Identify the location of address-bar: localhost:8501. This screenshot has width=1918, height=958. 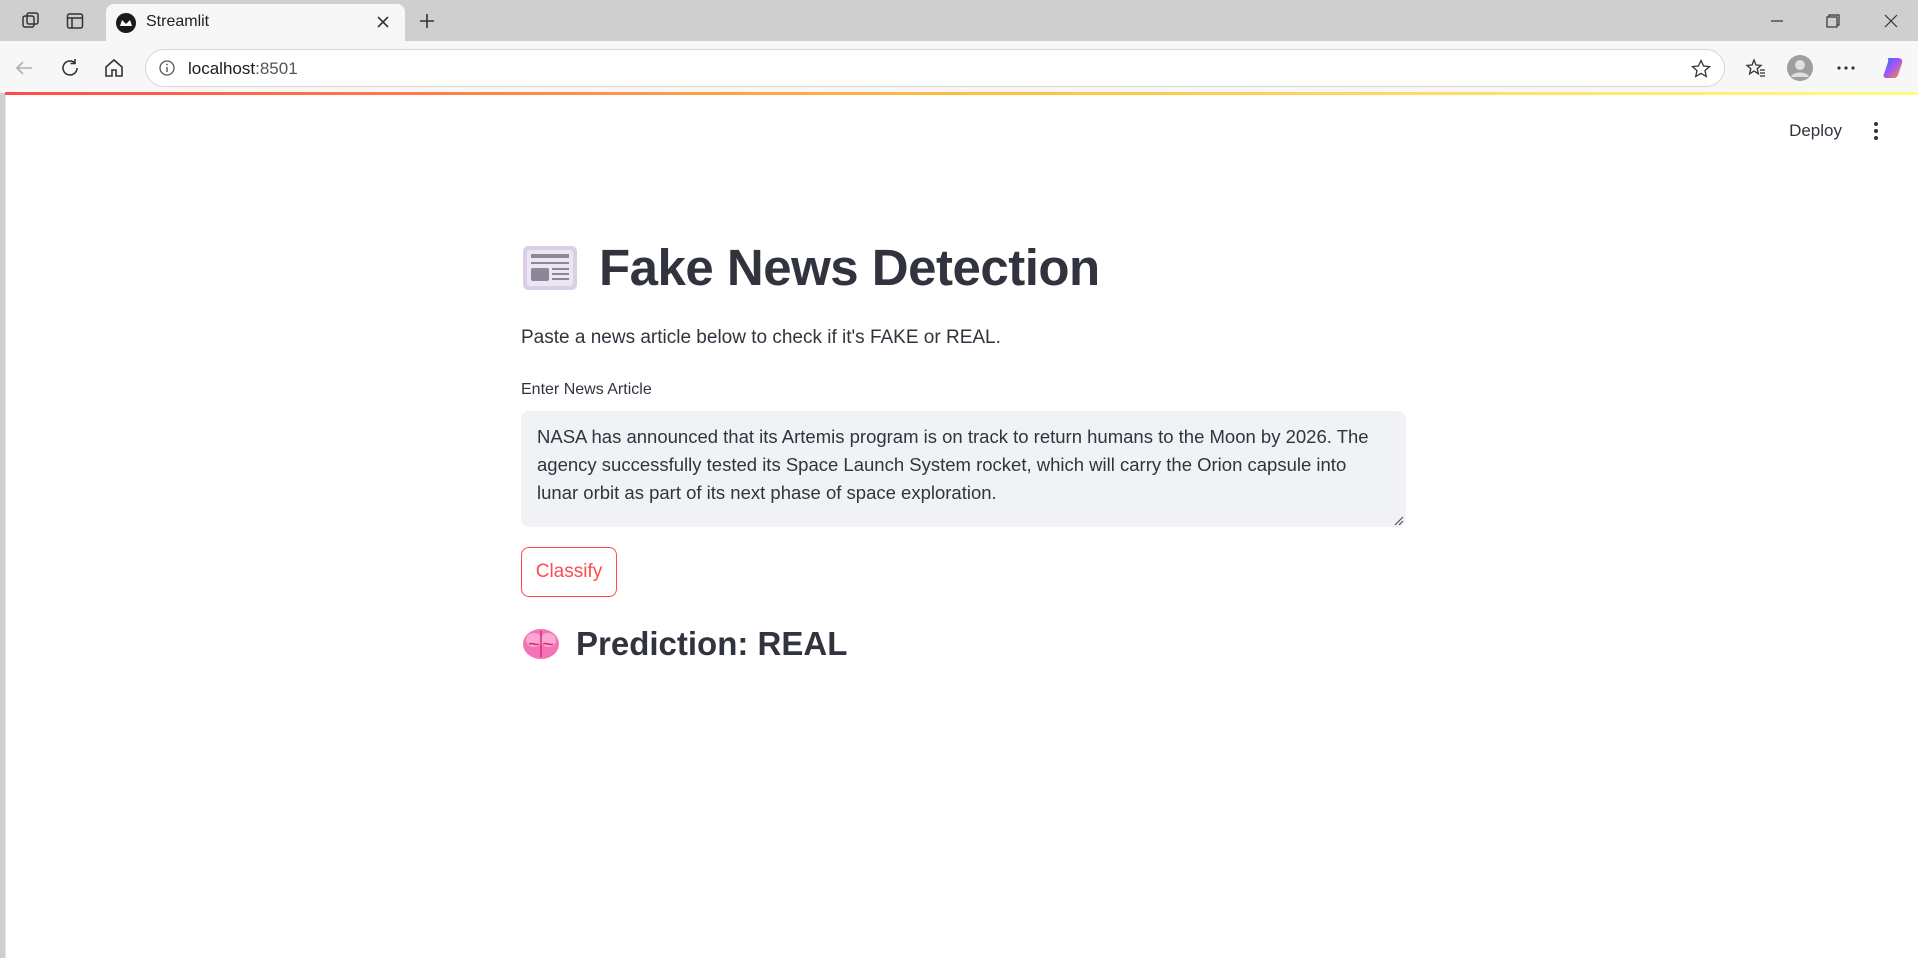
(935, 68).